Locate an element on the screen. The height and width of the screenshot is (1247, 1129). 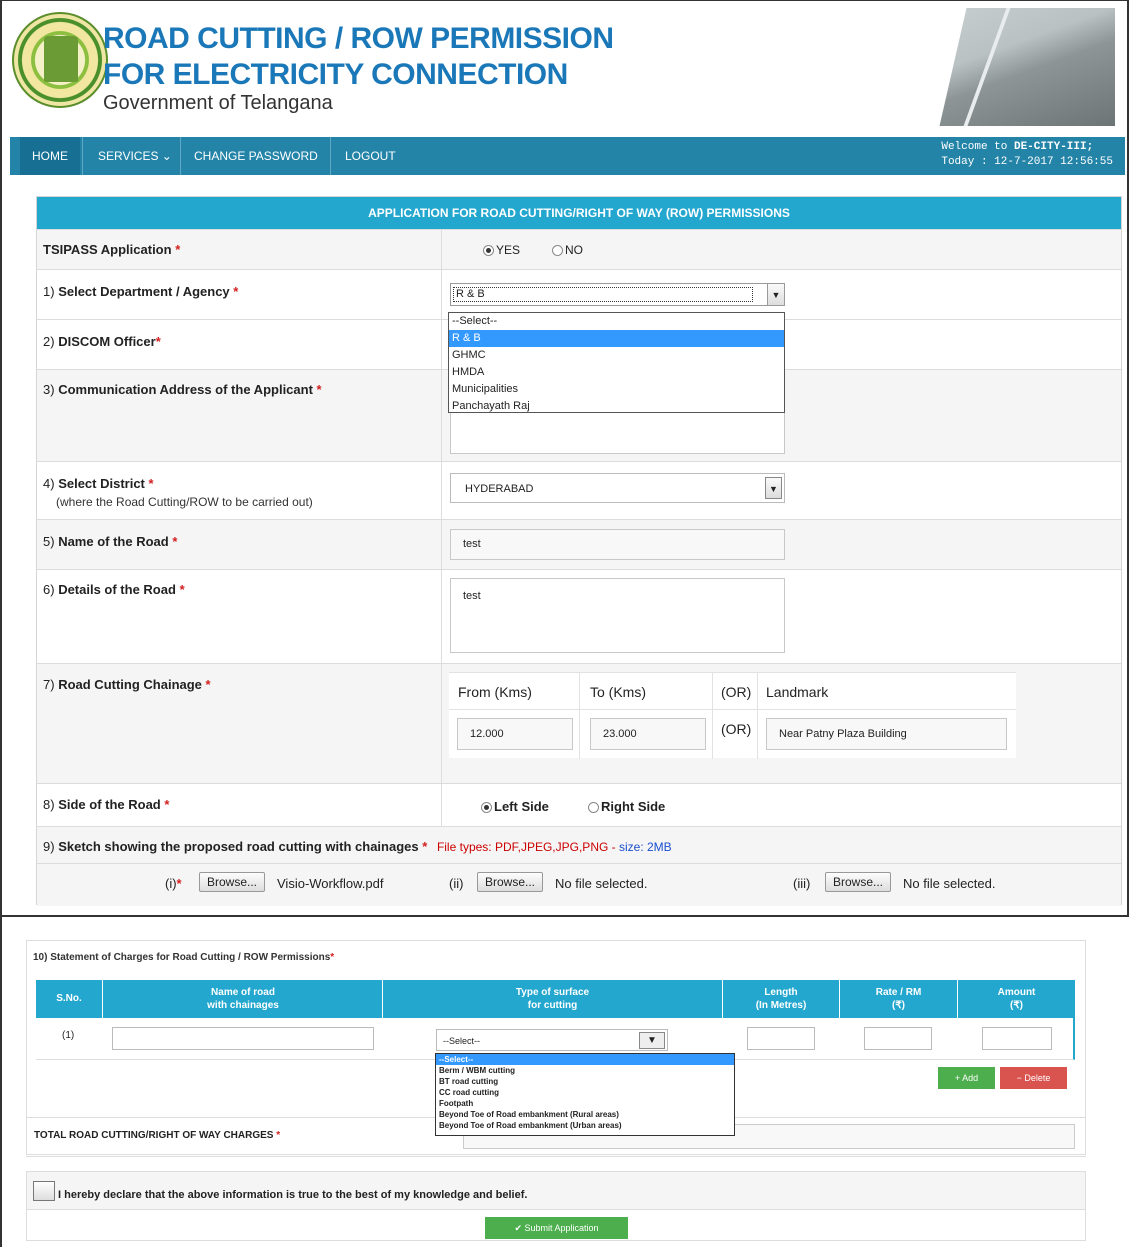
district-select: HYDERABAD ▼ is located at coordinates (617, 488).